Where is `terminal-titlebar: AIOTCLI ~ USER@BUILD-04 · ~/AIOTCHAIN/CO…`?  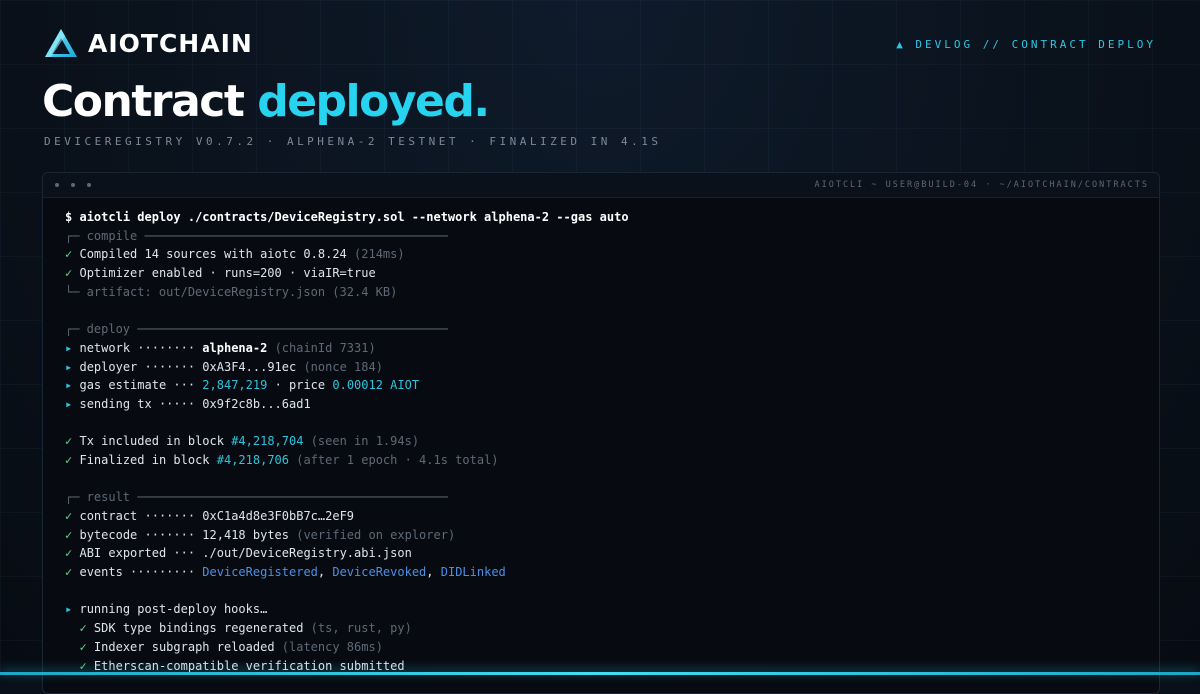
terminal-titlebar: AIOTCLI ~ USER@BUILD-04 · ~/AIOTCHAIN/CO… is located at coordinates (601, 185).